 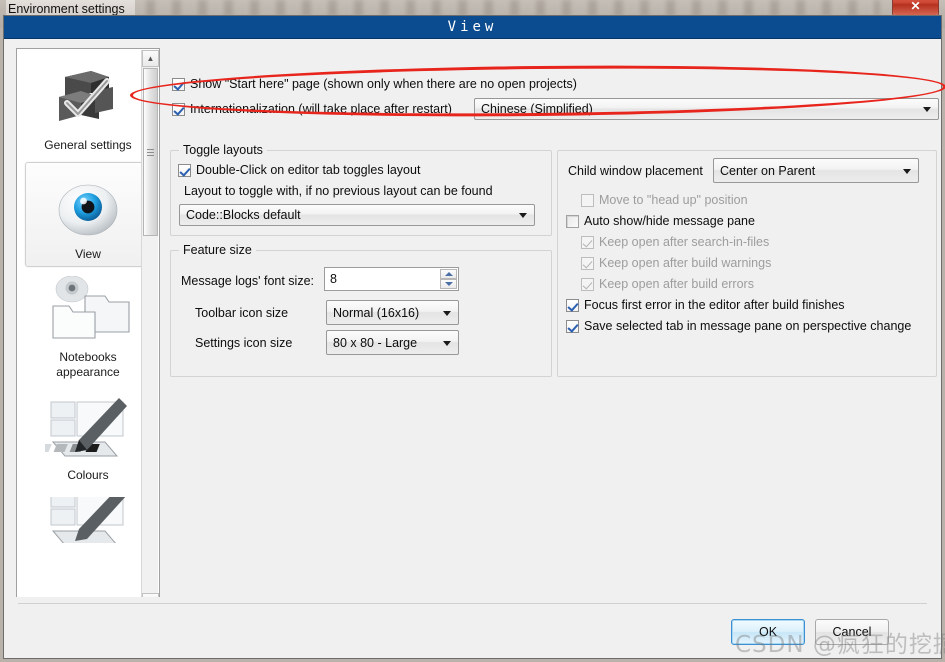 What do you see at coordinates (572, 221) in the screenshot?
I see `auto-show-hide-checkbox` at bounding box center [572, 221].